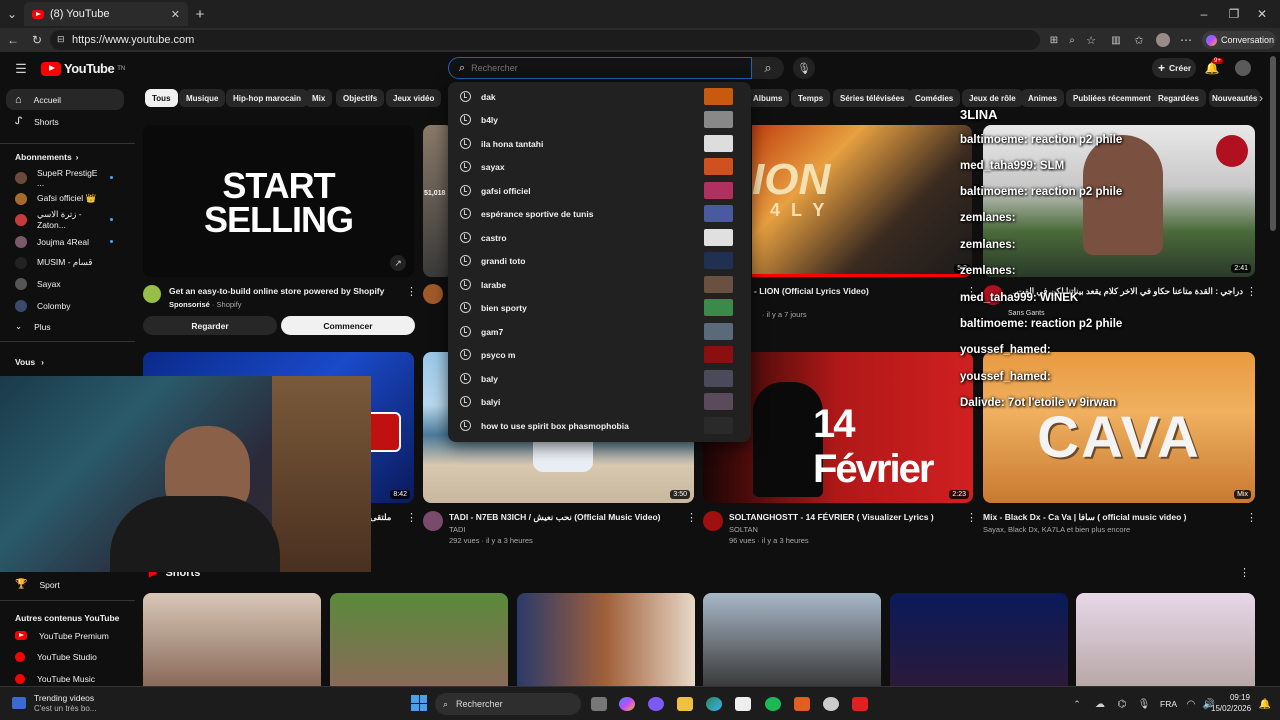 The height and width of the screenshot is (720, 1280). What do you see at coordinates (1042, 98) in the screenshot?
I see `chip-animes: Animes` at bounding box center [1042, 98].